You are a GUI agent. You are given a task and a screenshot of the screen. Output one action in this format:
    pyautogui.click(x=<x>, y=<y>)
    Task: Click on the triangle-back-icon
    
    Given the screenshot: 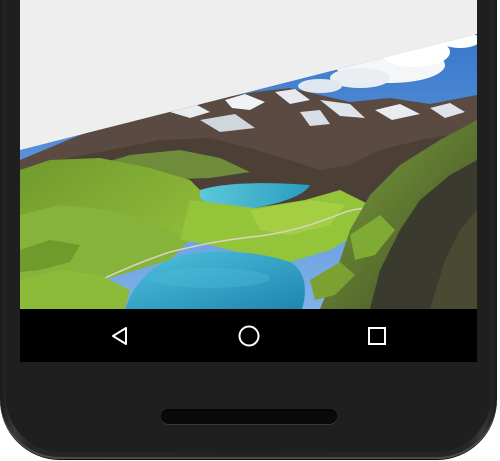 What is the action you would take?
    pyautogui.click(x=119, y=336)
    